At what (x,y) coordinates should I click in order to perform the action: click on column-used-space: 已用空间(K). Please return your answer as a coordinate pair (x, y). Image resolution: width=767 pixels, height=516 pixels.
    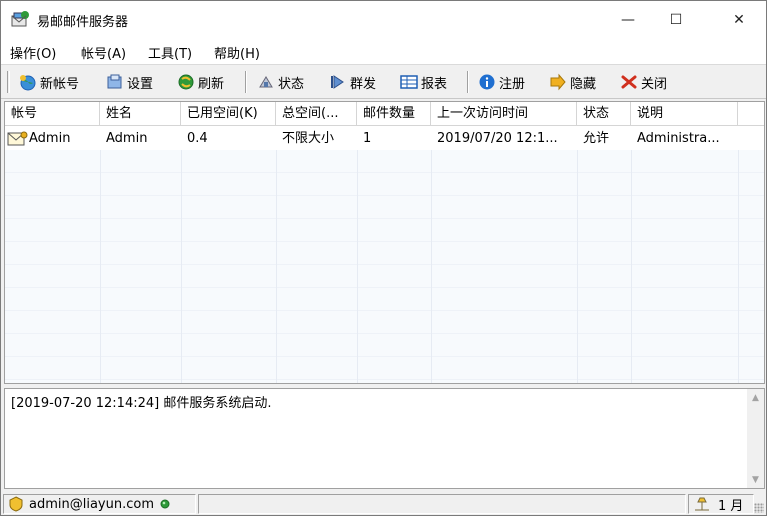
    Looking at the image, I should click on (228, 114).